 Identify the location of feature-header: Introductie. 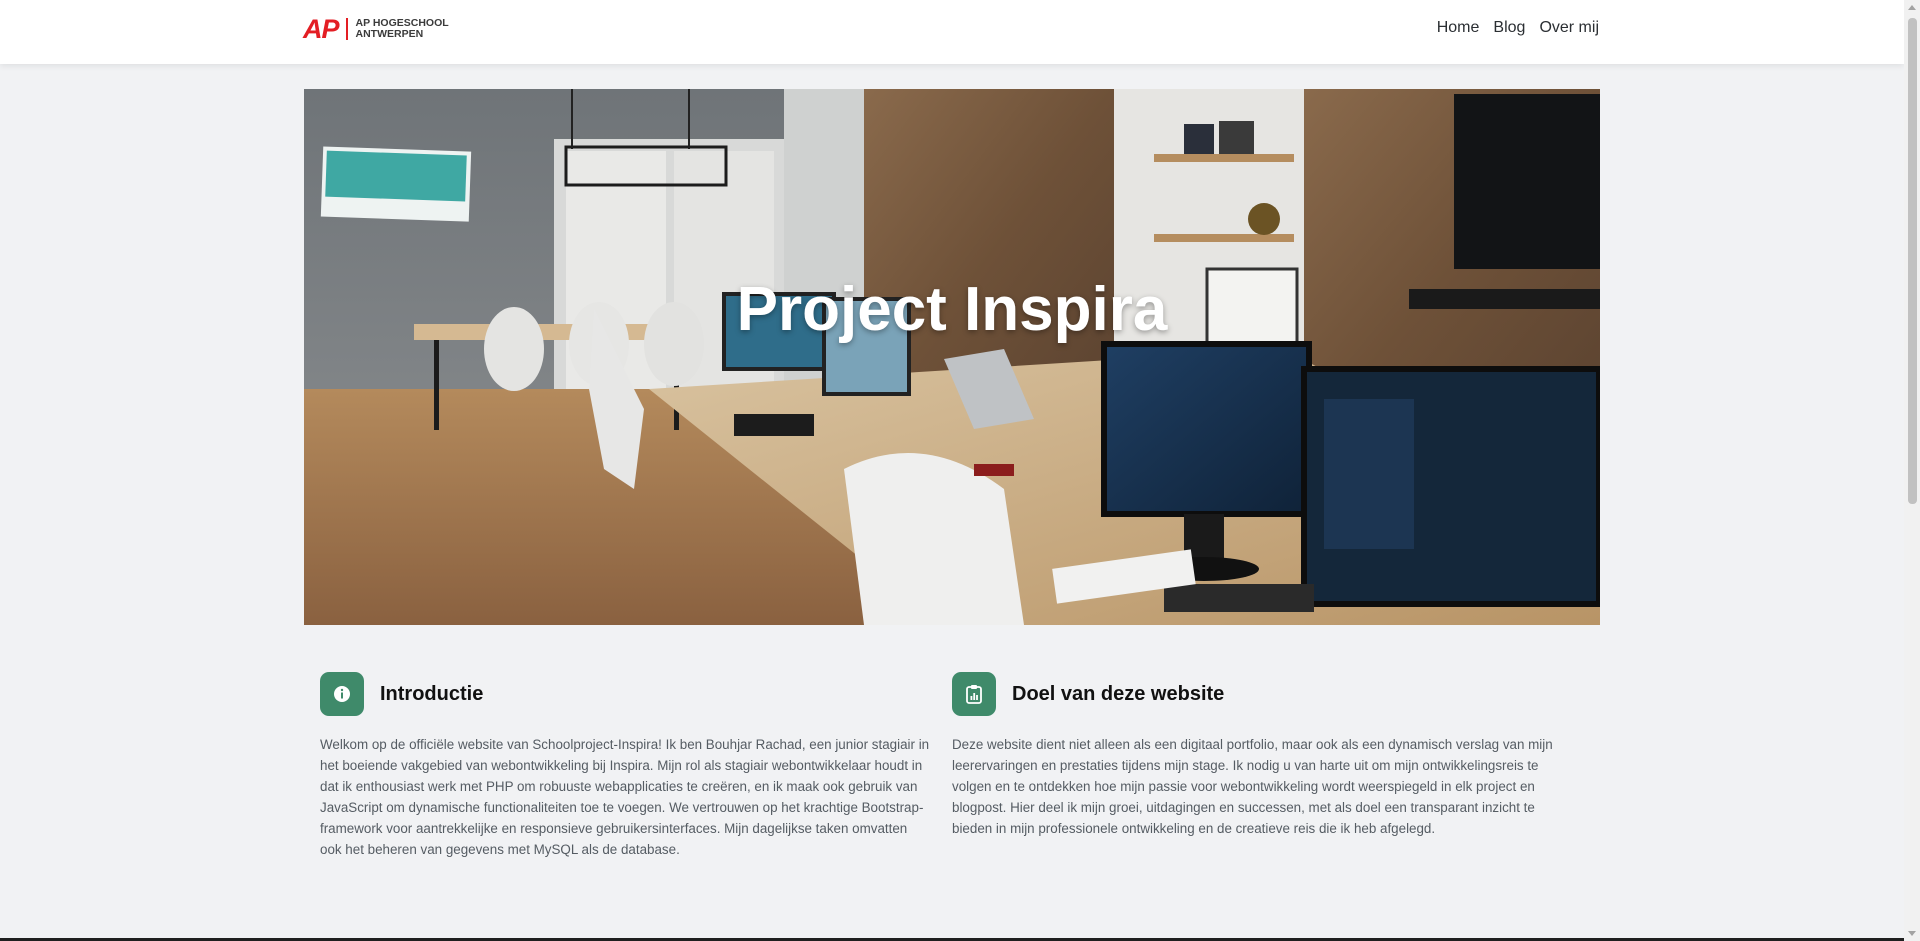
(626, 694).